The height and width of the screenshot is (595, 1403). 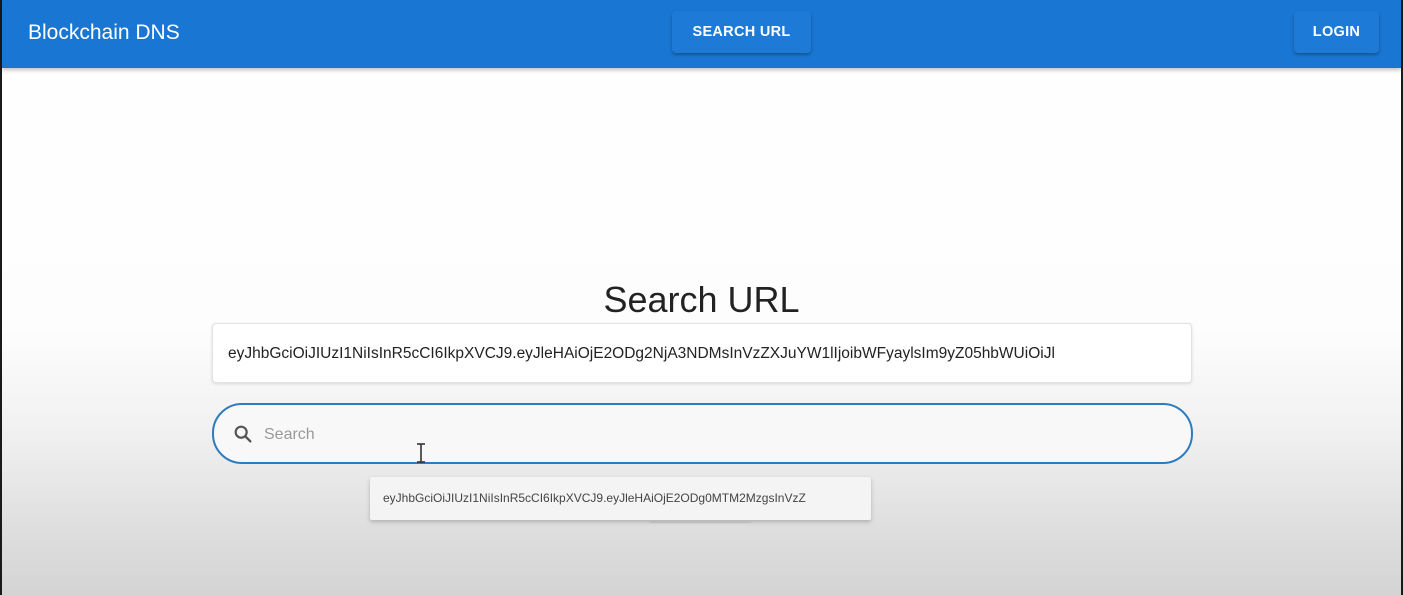 I want to click on page-title: Search URL, so click(x=701, y=299).